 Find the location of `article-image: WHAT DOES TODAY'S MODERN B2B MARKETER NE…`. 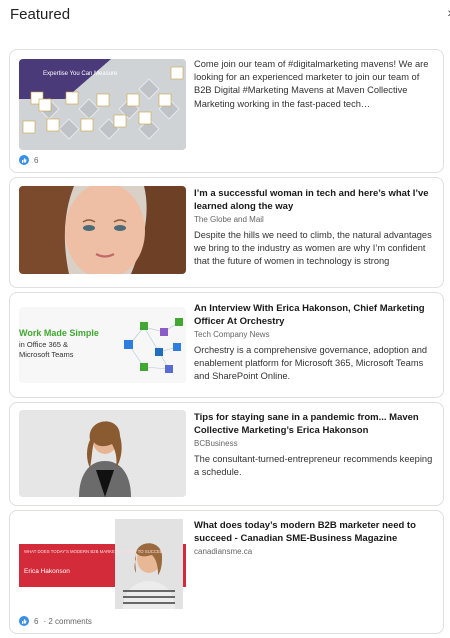

article-image: WHAT DOES TODAY'S MODERN B2B MARKETER NE… is located at coordinates (102, 564).